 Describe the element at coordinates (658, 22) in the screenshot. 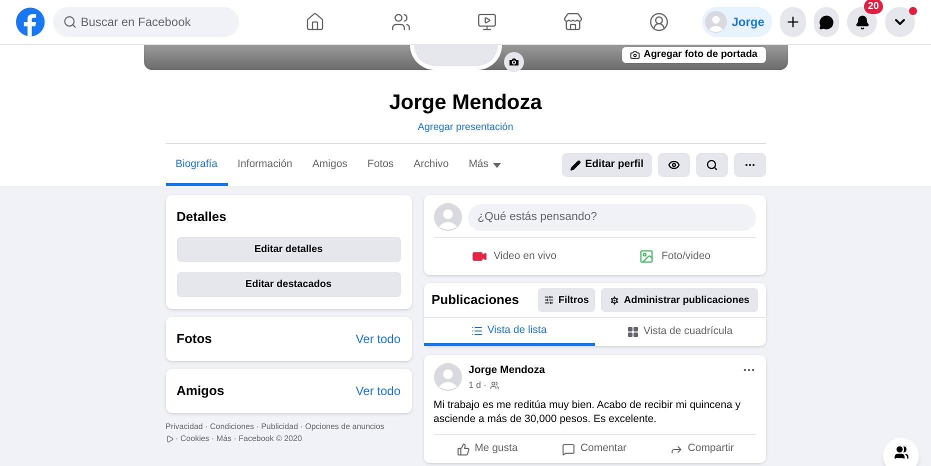

I see `group-icon` at that location.